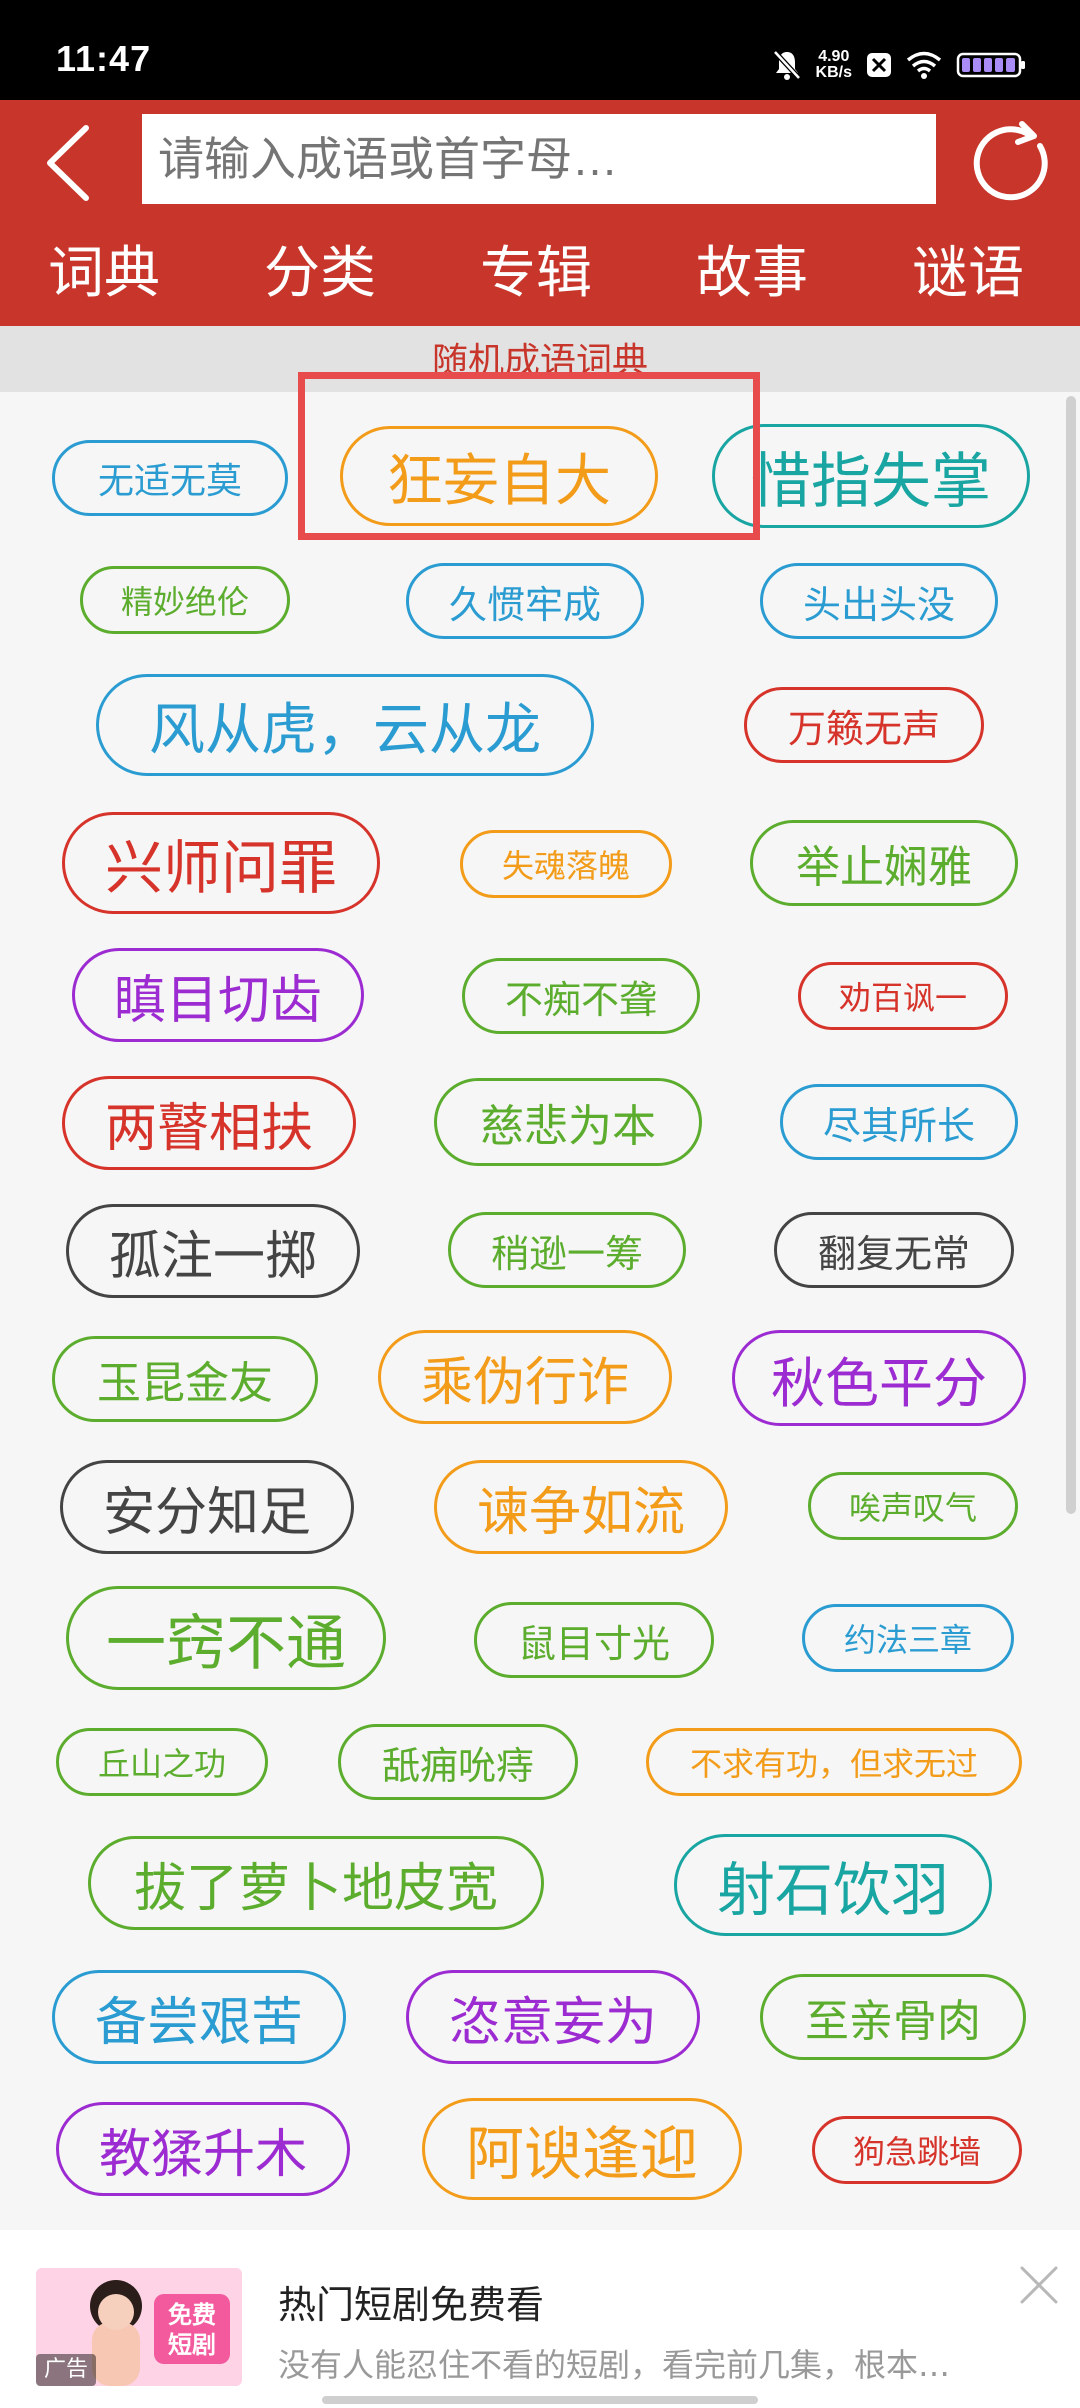 This screenshot has width=1080, height=2408. I want to click on idiom-chip: 约法三章, so click(908, 1638).